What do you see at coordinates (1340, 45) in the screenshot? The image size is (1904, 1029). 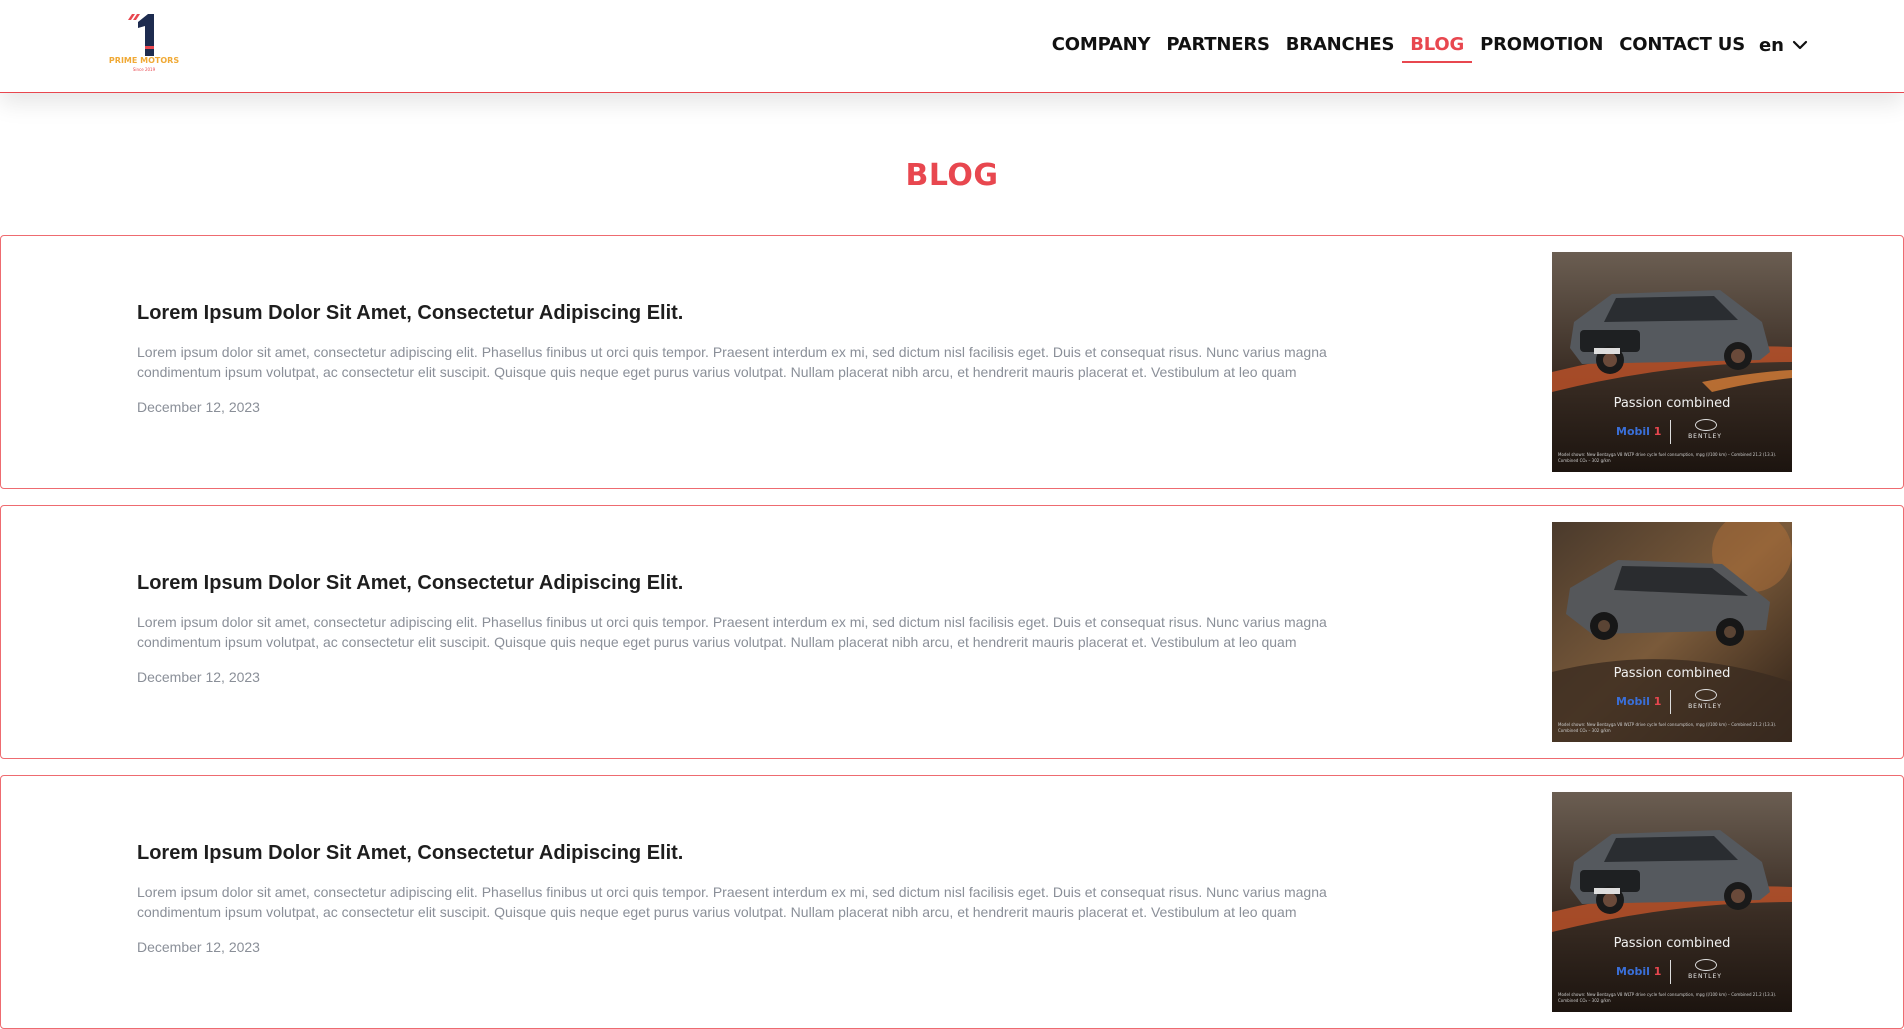 I see `nav-item-branches: BRANCHES` at bounding box center [1340, 45].